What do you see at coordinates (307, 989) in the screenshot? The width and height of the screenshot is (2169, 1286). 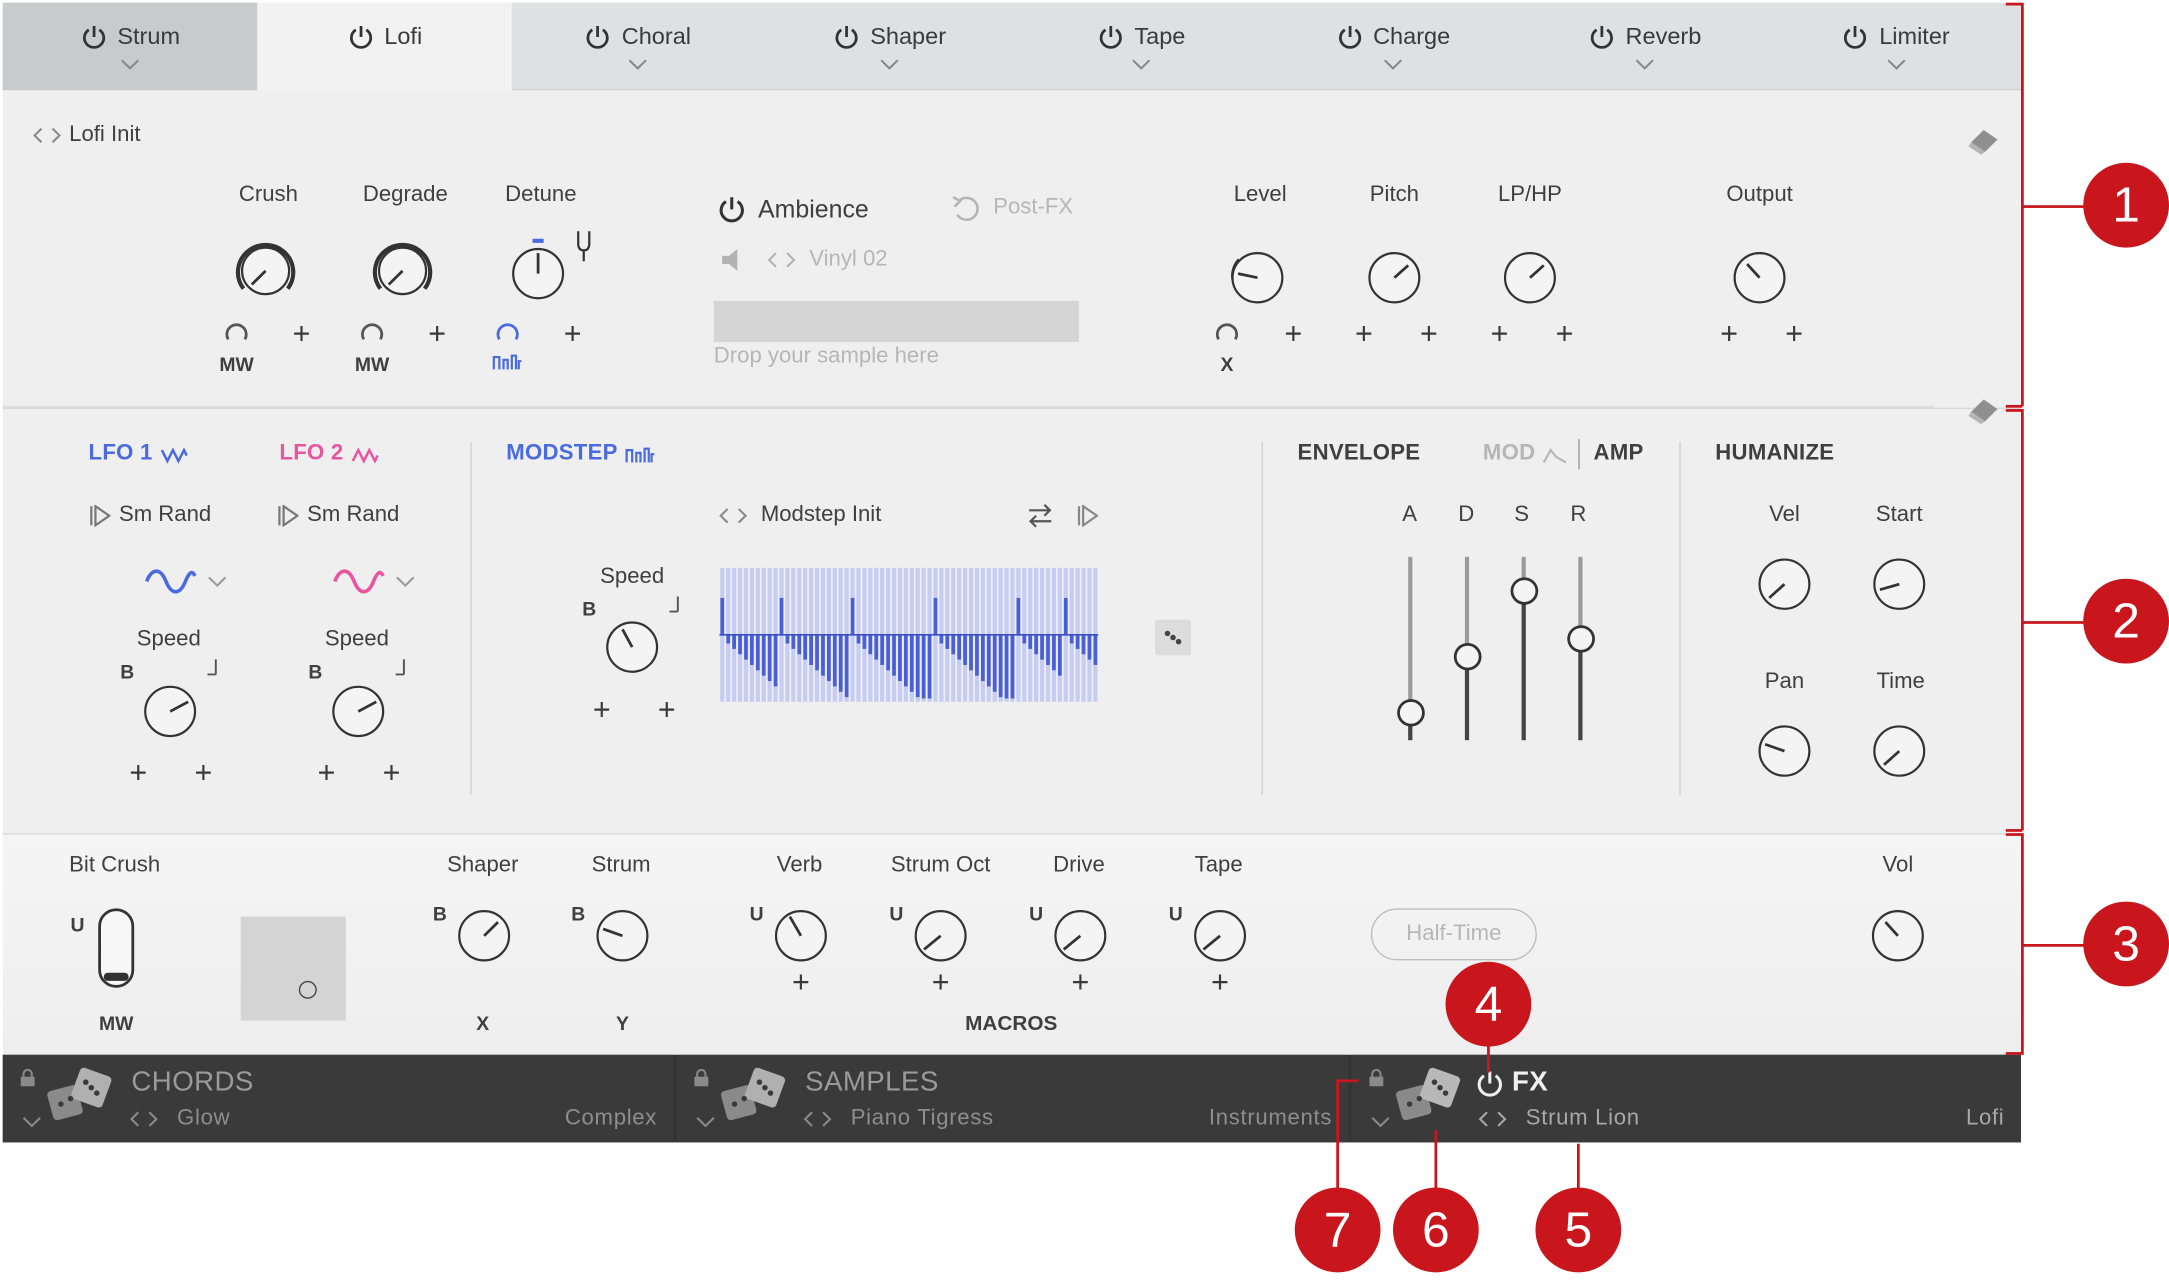 I see `xy-pad-cursor` at bounding box center [307, 989].